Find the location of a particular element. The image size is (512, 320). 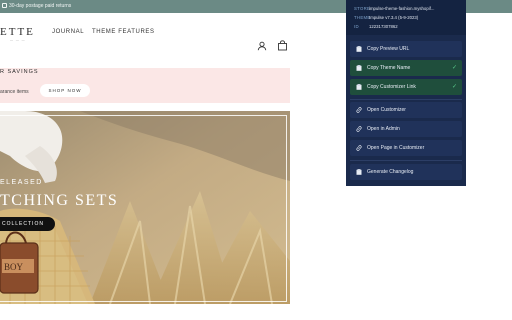

generate-changelog-button: Generate Changelog is located at coordinates (406, 172).